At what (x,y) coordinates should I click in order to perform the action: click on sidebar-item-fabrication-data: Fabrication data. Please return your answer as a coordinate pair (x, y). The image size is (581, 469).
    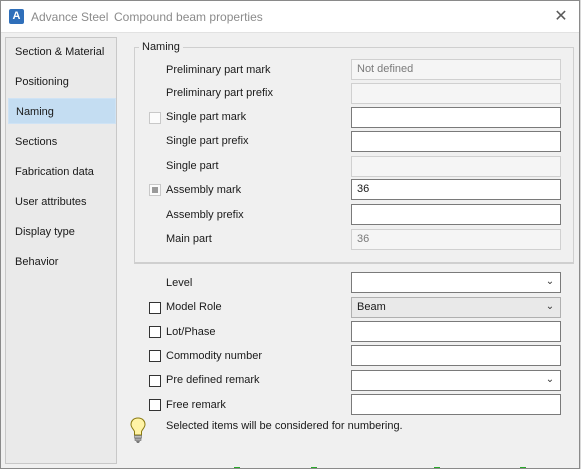
    Looking at the image, I should click on (62, 172).